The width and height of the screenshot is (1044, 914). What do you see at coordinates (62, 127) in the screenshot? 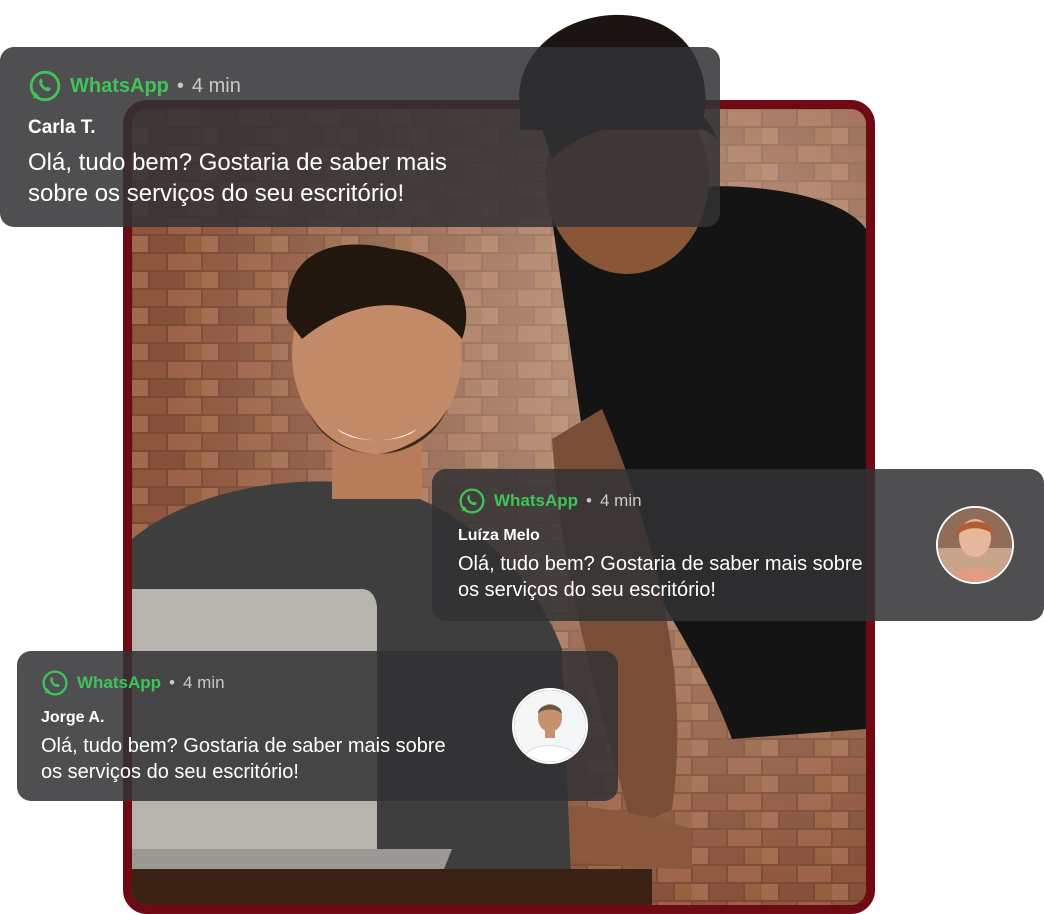
I see `sender-name: Carla T.` at bounding box center [62, 127].